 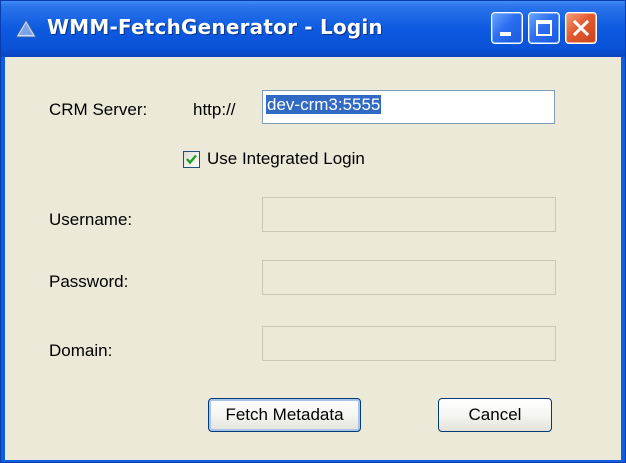 What do you see at coordinates (495, 415) in the screenshot?
I see `cancel-button: Cancel` at bounding box center [495, 415].